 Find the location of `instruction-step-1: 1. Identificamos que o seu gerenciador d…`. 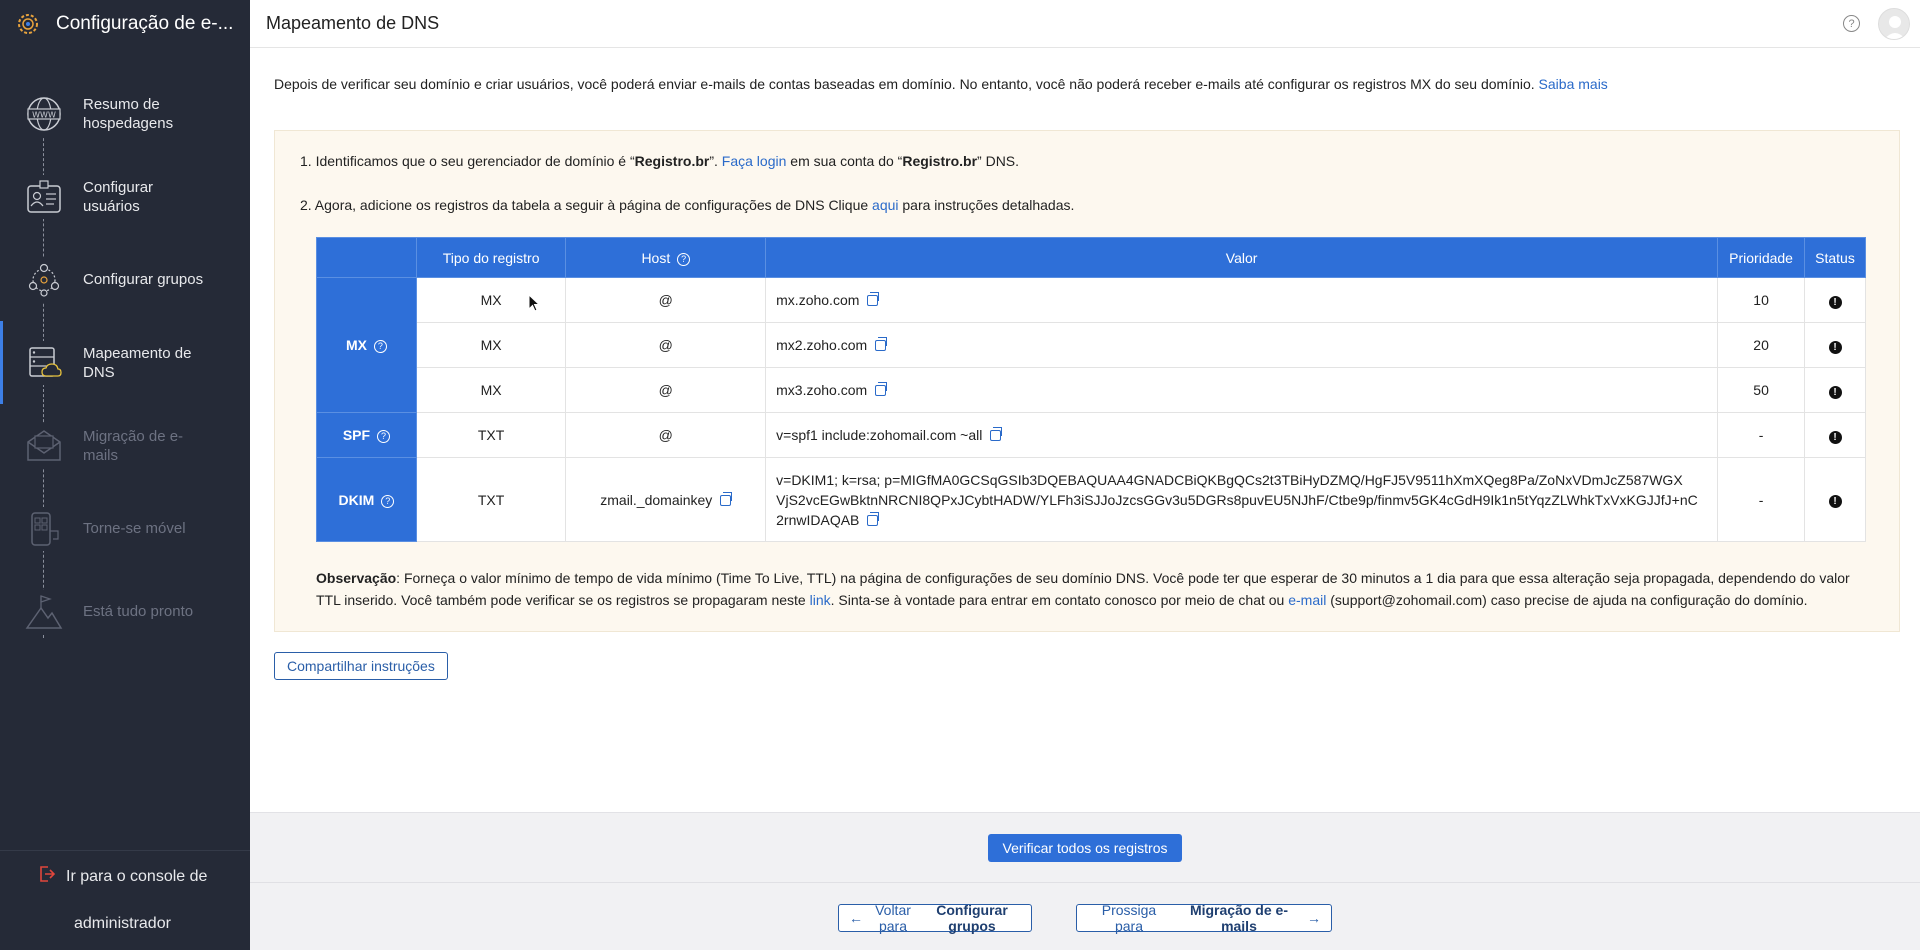

instruction-step-1: 1. Identificamos que o seu gerenciador d… is located at coordinates (659, 161).